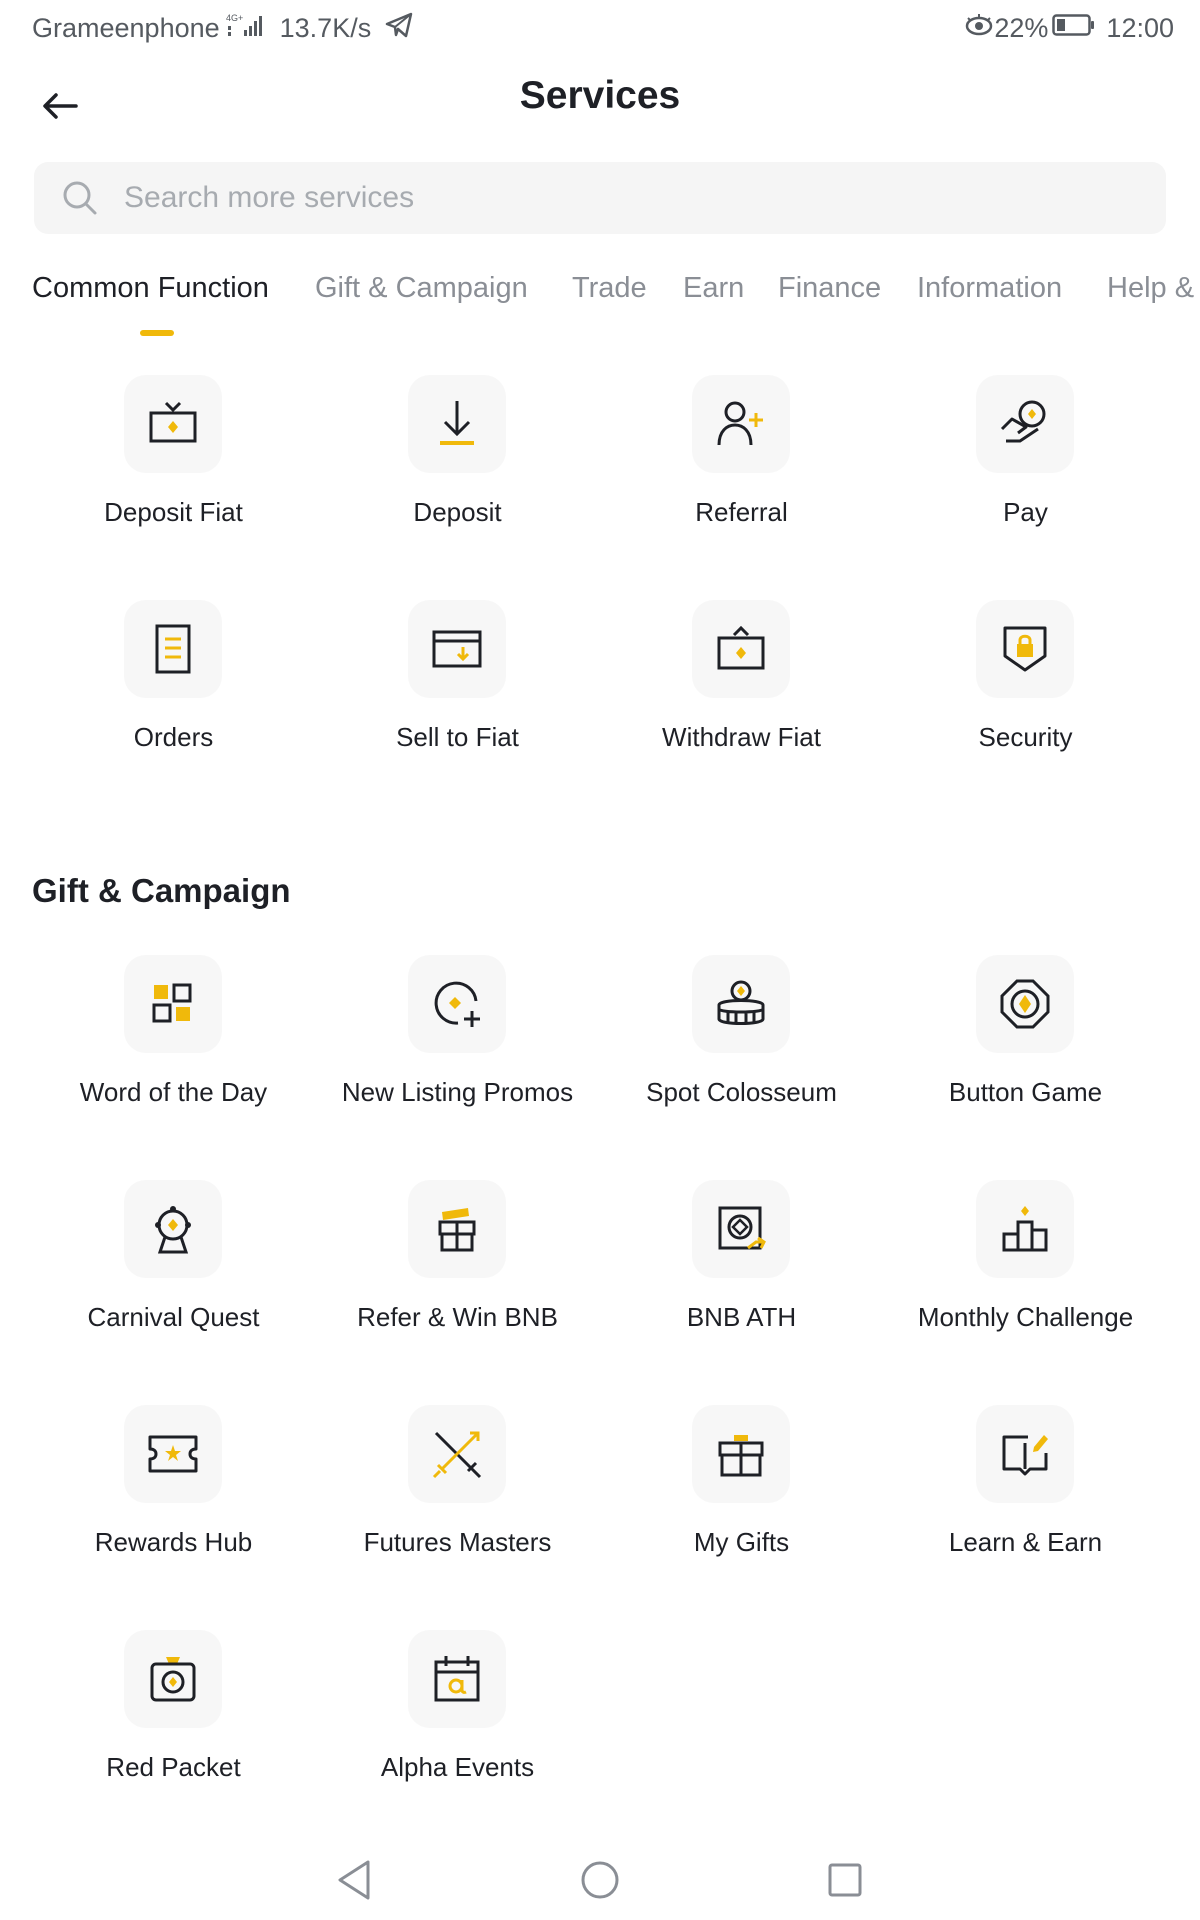  I want to click on service-label: Deposit, so click(457, 512).